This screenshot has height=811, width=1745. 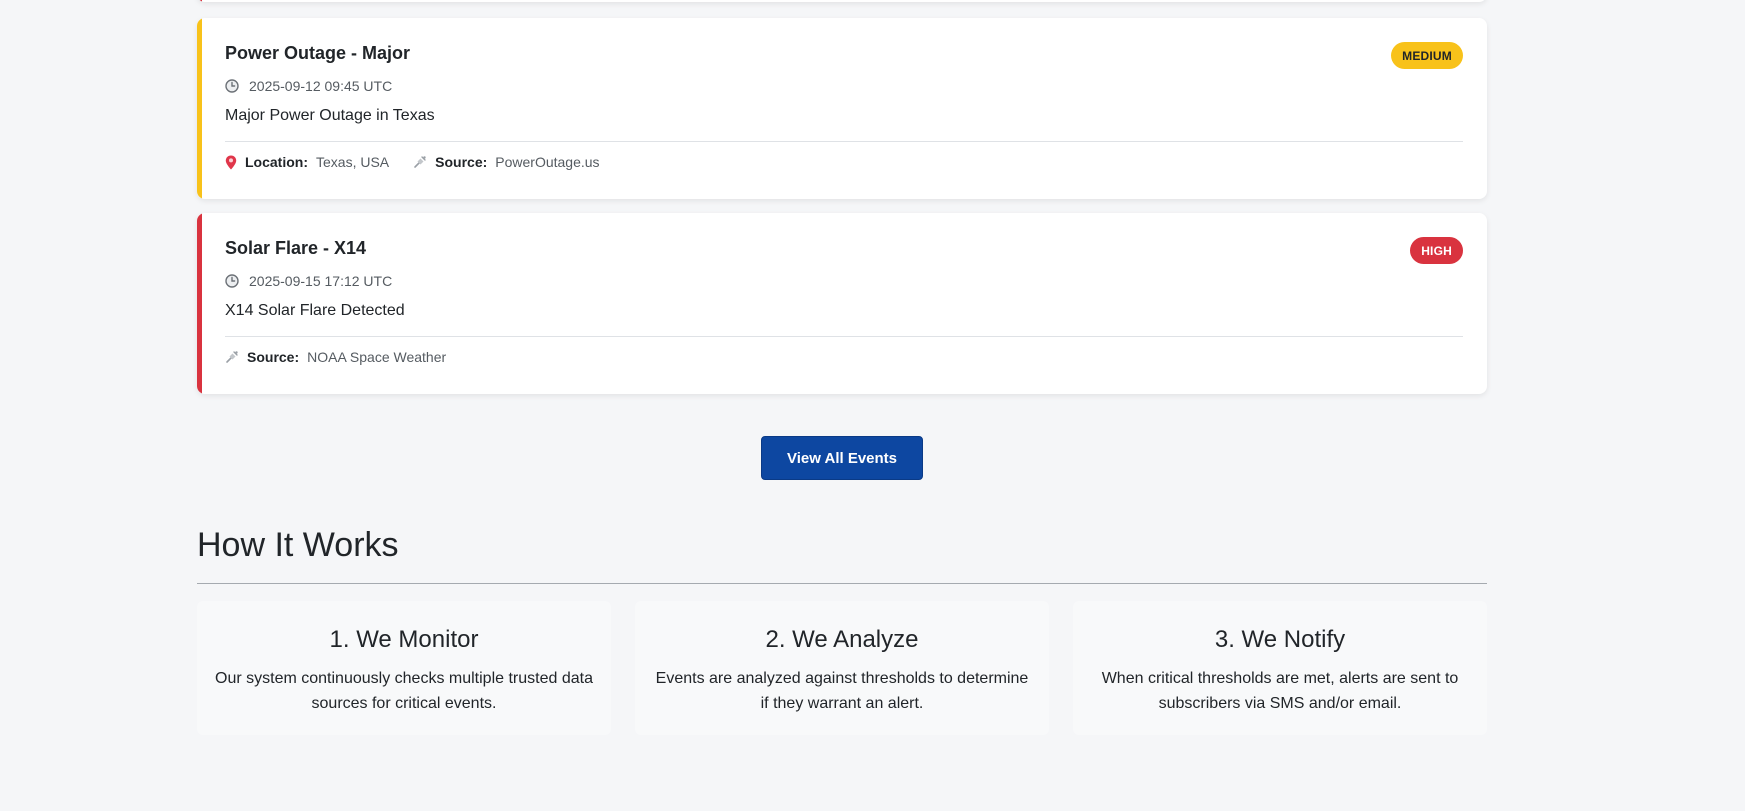 I want to click on event-time-text: 2025-09-15 17:12 UTC, so click(x=321, y=281).